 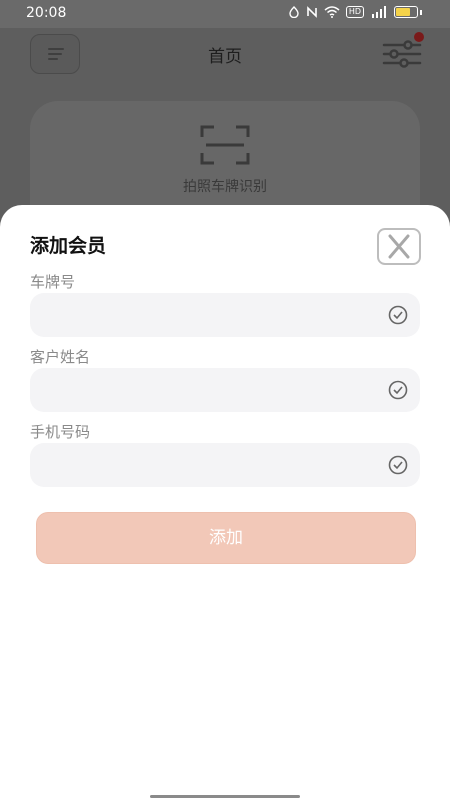 What do you see at coordinates (211, 316) in the screenshot?
I see `plate-number-input` at bounding box center [211, 316].